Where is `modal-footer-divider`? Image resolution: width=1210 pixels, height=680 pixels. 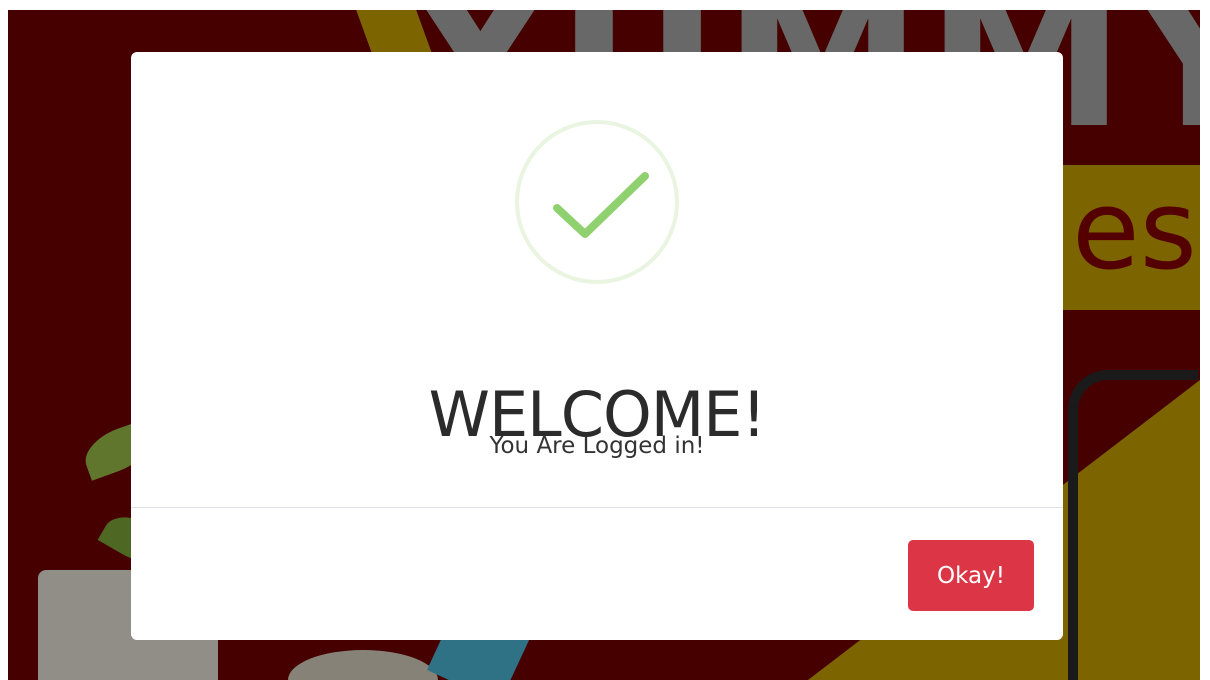
modal-footer-divider is located at coordinates (597, 507).